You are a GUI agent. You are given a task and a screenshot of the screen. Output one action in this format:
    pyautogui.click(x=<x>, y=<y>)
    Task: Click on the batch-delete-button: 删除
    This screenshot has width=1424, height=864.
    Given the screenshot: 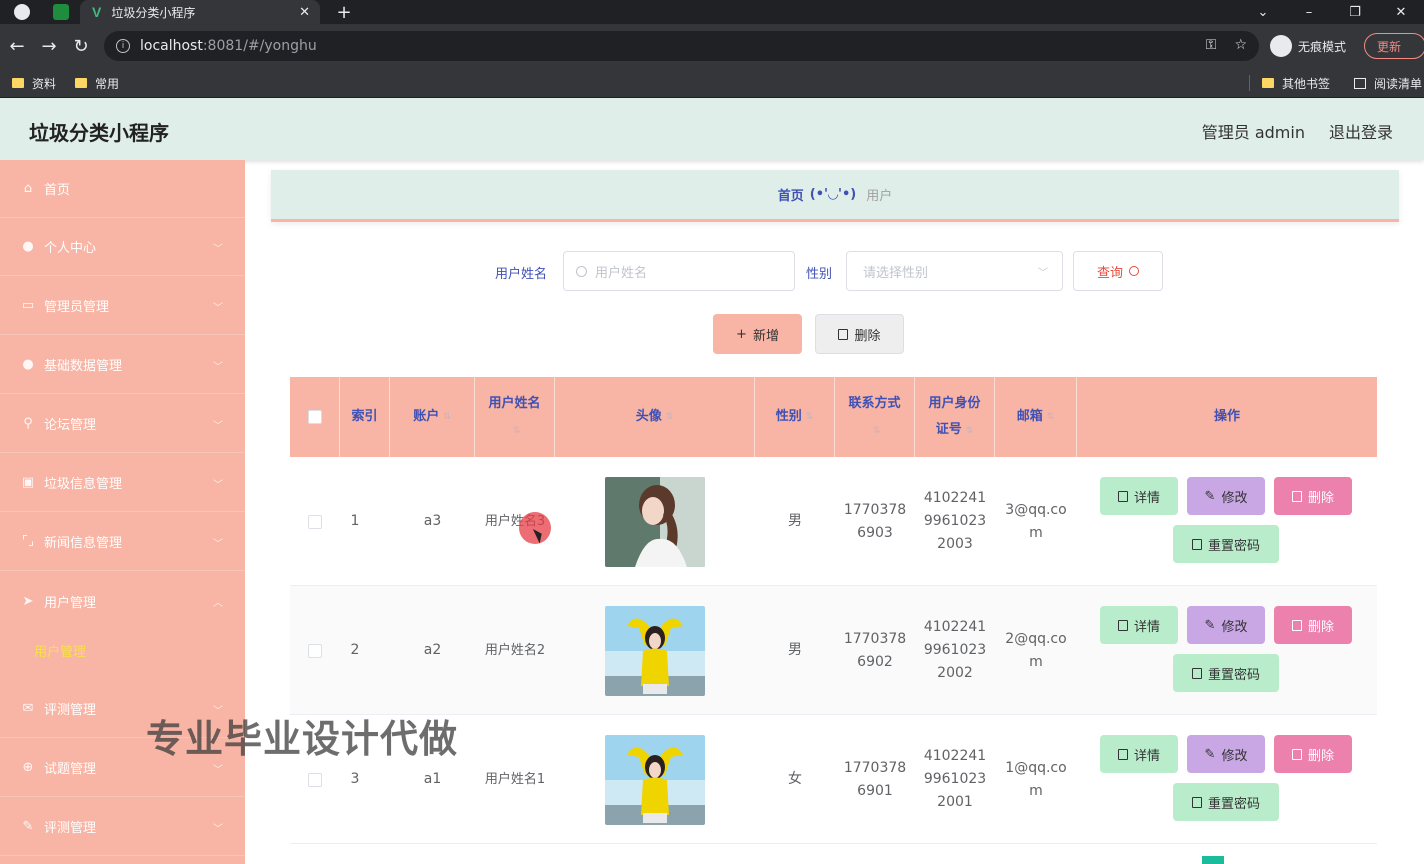 What is the action you would take?
    pyautogui.click(x=859, y=334)
    